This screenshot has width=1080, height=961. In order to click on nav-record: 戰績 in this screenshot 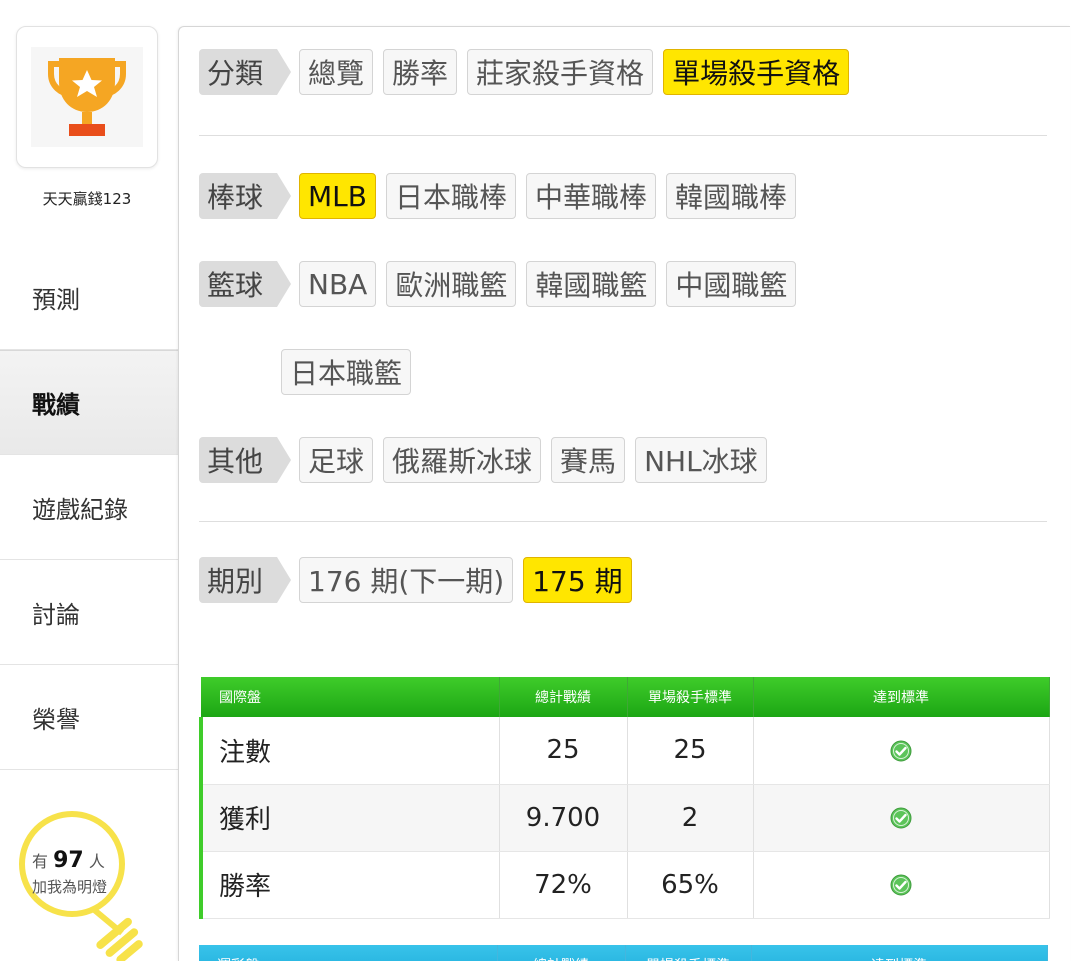, I will do `click(89, 402)`.